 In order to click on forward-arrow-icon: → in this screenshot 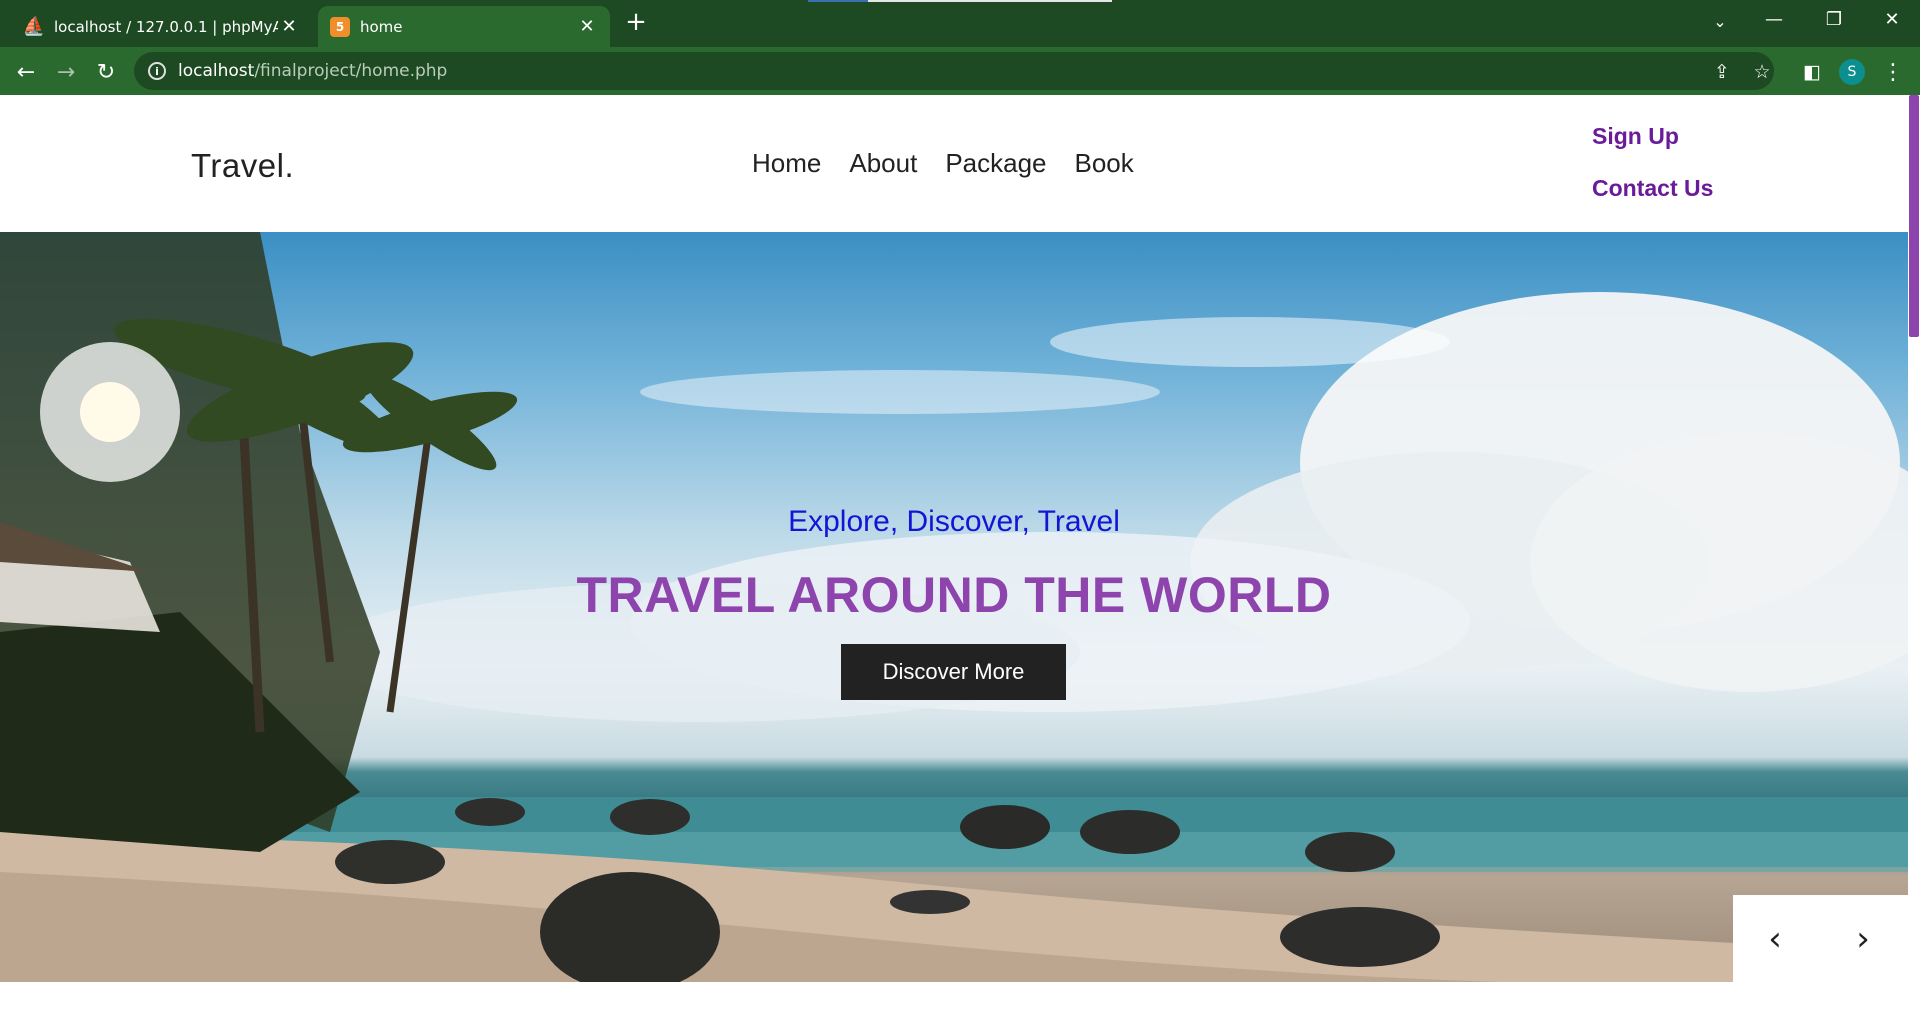, I will do `click(66, 72)`.